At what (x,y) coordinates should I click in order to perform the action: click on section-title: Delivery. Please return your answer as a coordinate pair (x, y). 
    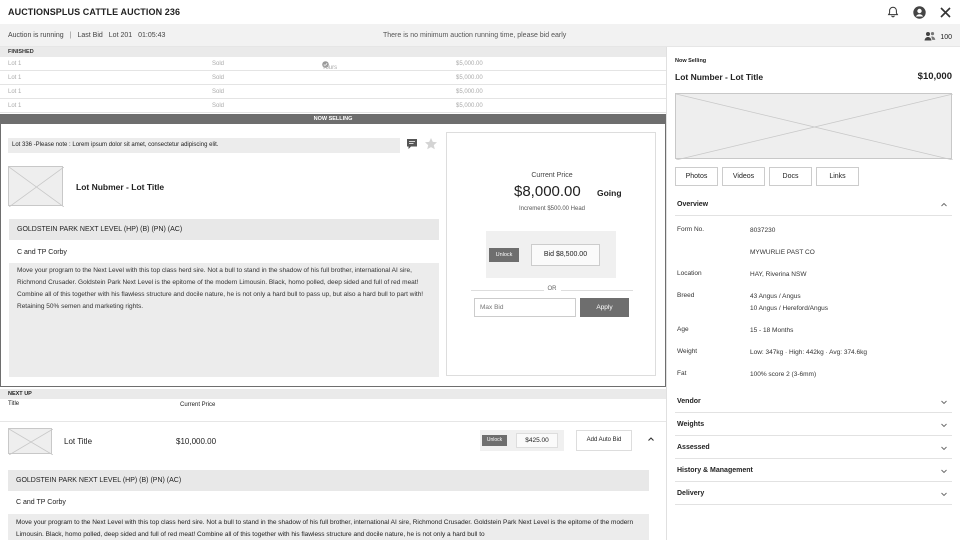
    Looking at the image, I should click on (691, 493).